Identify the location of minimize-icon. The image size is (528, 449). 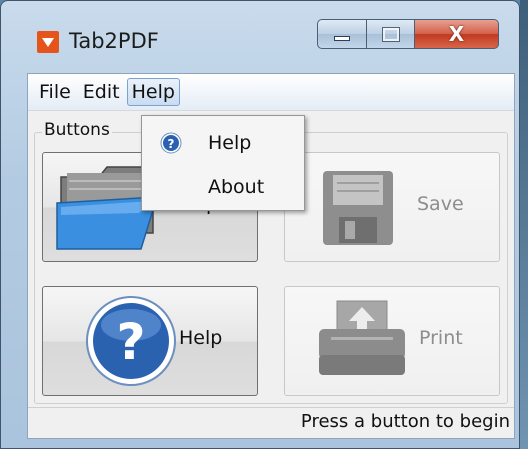
(342, 38).